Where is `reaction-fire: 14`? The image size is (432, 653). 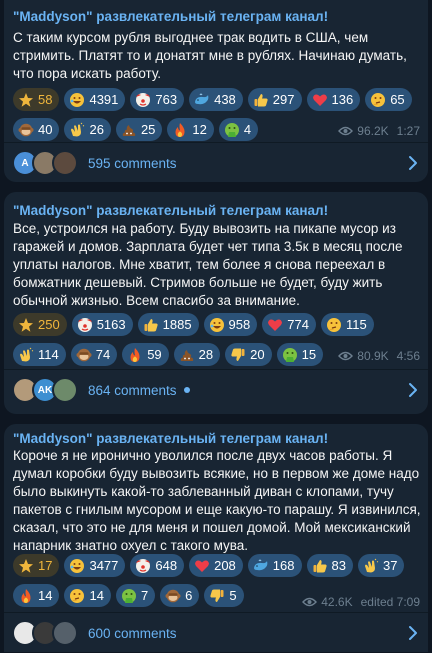
reaction-fire: 14 is located at coordinates (36, 595).